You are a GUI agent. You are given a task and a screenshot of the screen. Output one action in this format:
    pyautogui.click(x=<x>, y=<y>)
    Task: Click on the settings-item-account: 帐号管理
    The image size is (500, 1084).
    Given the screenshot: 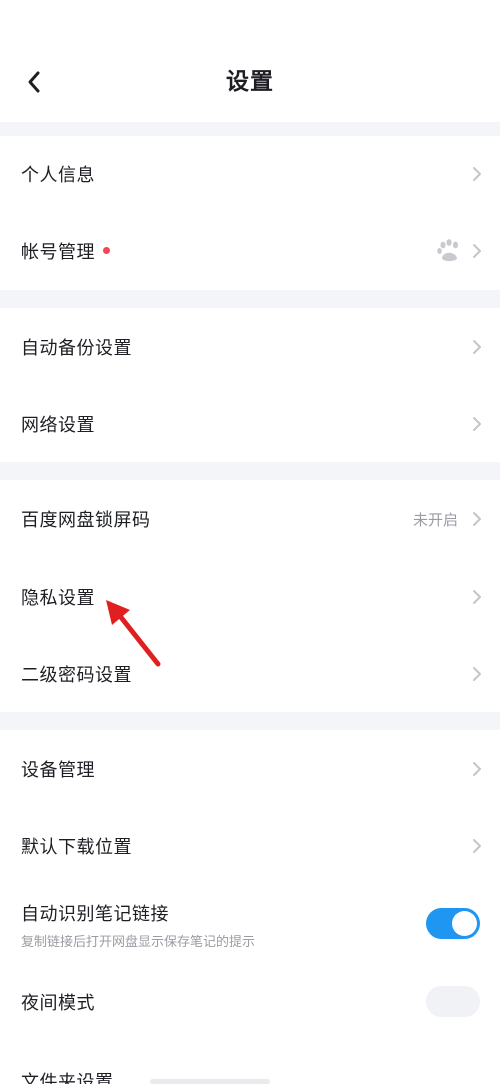 What is the action you would take?
    pyautogui.click(x=250, y=251)
    